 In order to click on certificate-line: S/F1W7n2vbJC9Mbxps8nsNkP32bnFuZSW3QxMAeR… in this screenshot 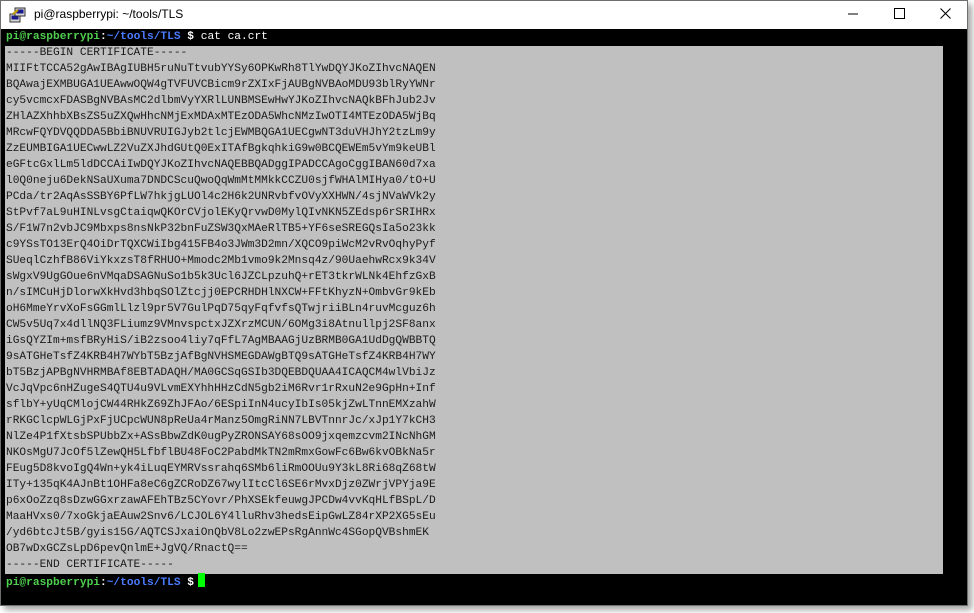, I will do `click(221, 229)`.